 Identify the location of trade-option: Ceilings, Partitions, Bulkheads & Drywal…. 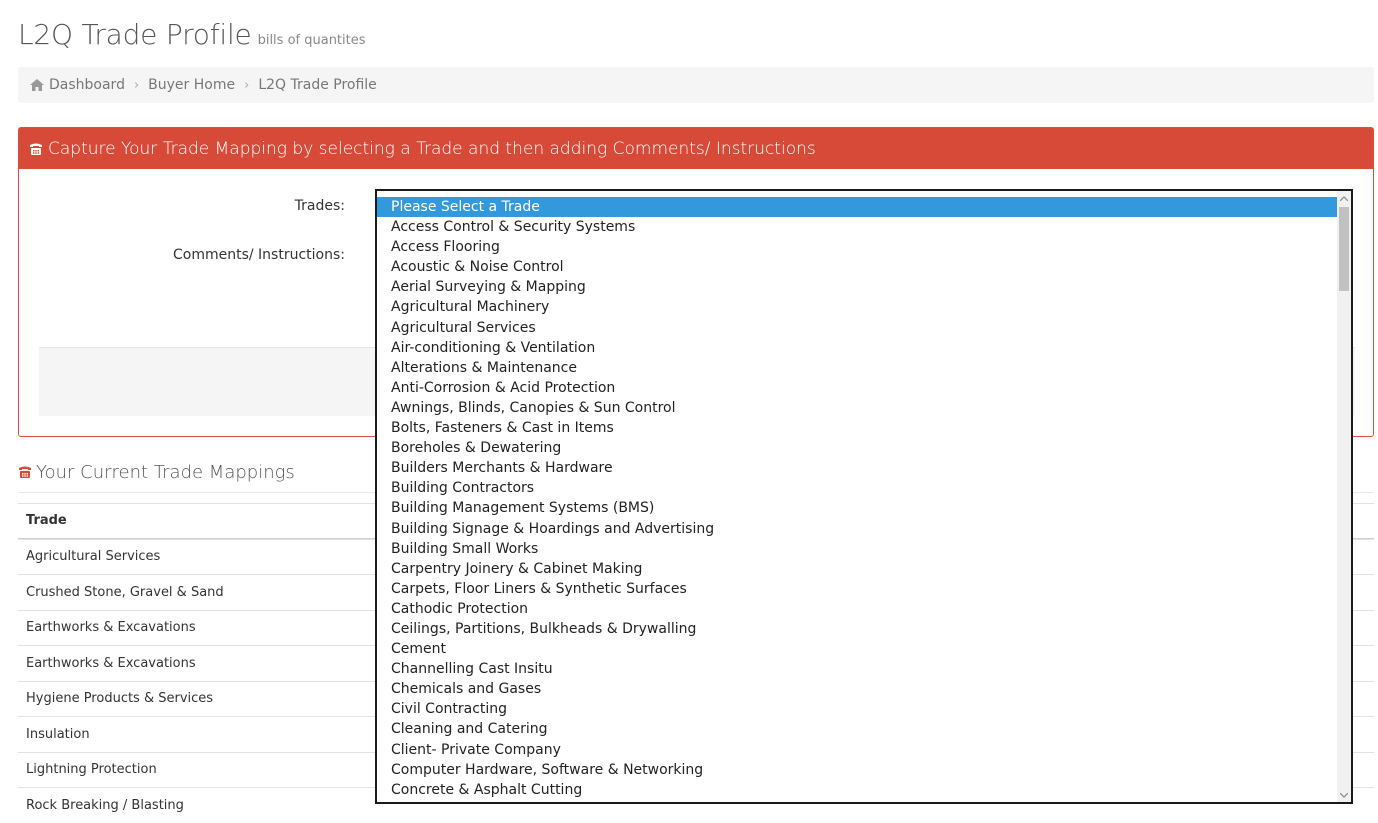
(858, 629).